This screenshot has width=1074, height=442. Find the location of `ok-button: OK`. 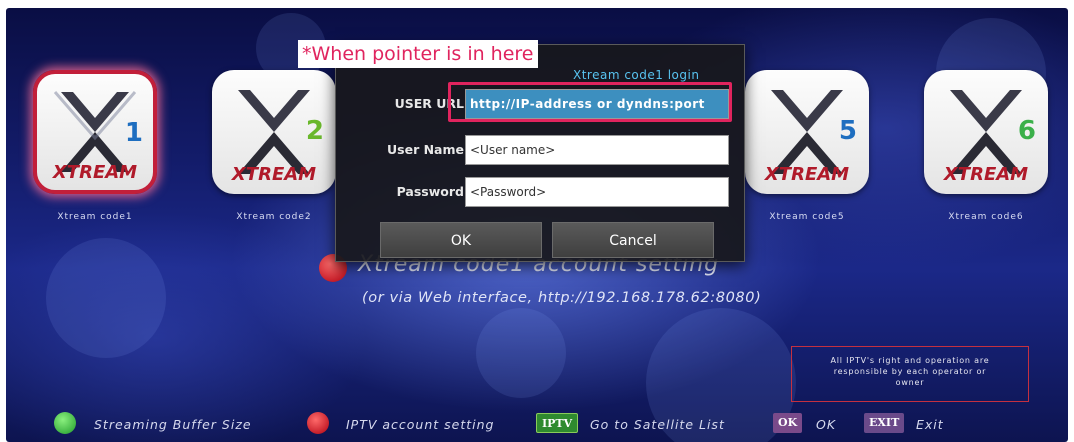

ok-button: OK is located at coordinates (461, 240).